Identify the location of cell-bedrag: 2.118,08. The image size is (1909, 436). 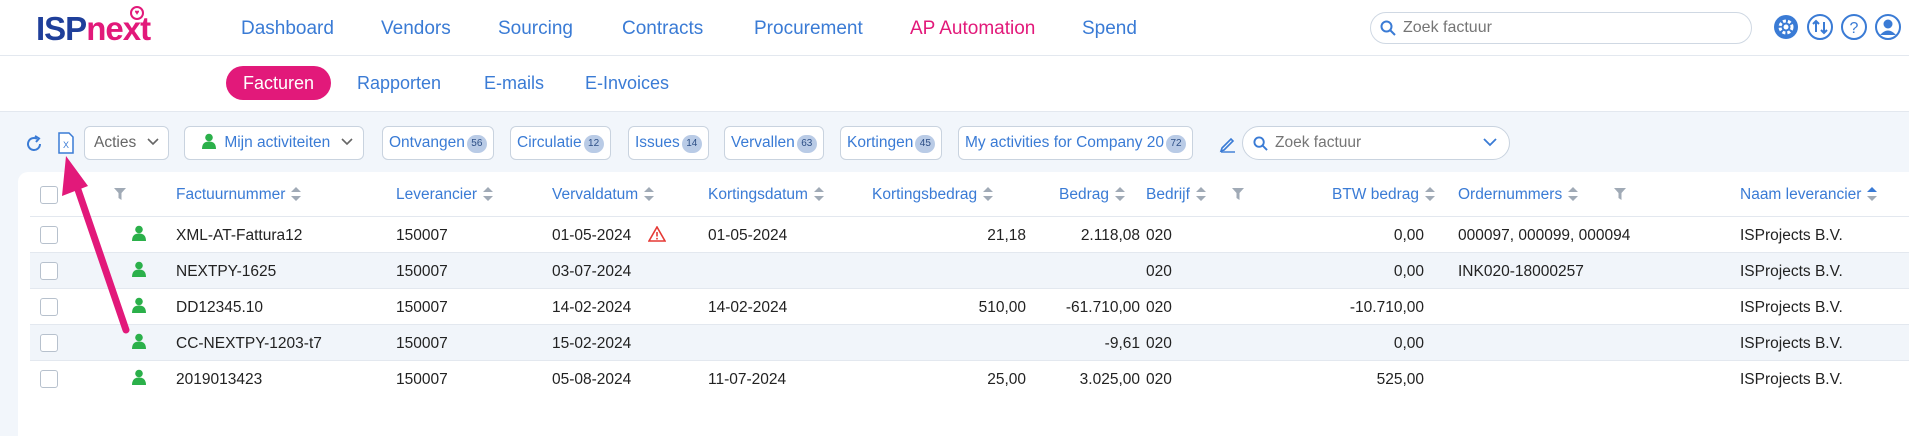
(1110, 235).